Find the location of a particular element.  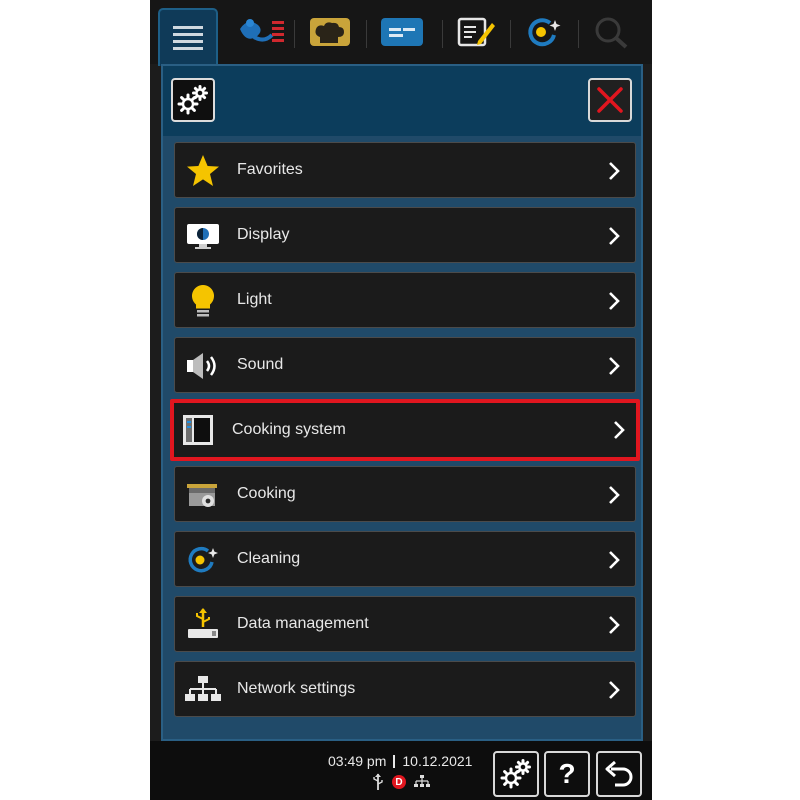

footer-settings-button is located at coordinates (516, 774).